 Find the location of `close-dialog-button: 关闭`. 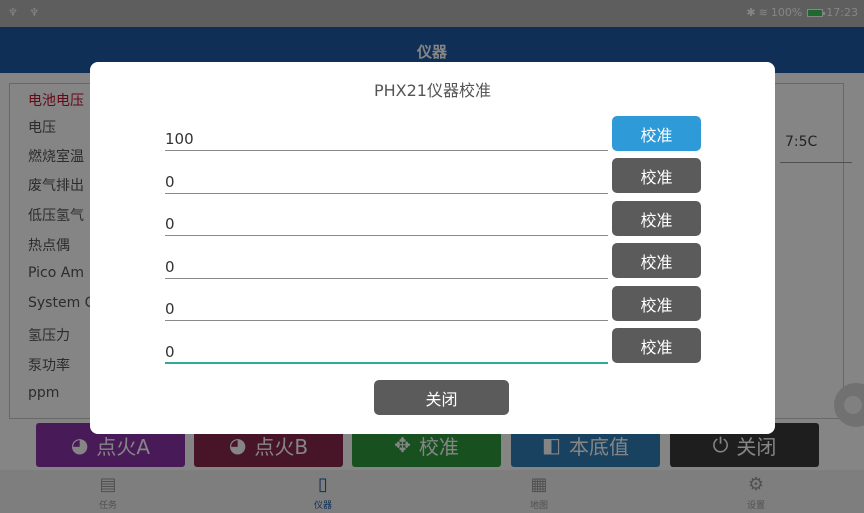

close-dialog-button: 关闭 is located at coordinates (441, 397).